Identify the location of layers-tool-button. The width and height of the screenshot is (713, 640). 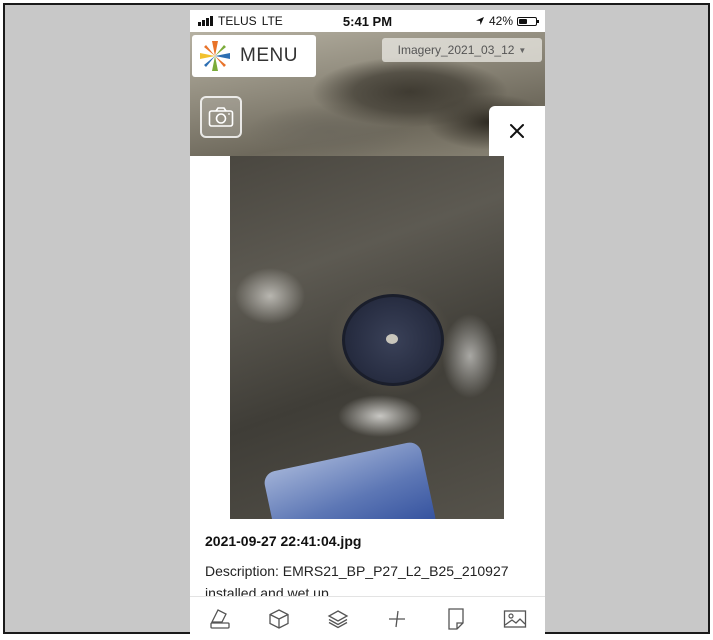
(338, 619).